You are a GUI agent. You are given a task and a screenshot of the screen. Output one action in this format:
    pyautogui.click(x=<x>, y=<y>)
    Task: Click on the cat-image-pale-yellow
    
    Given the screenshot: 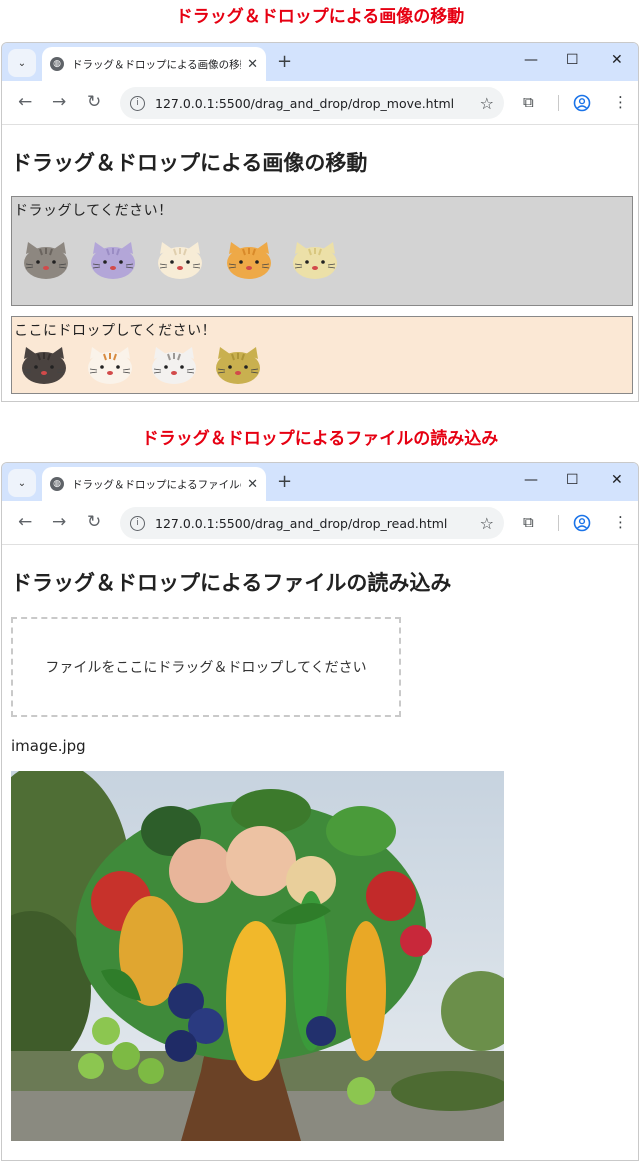 What is the action you would take?
    pyautogui.click(x=315, y=260)
    